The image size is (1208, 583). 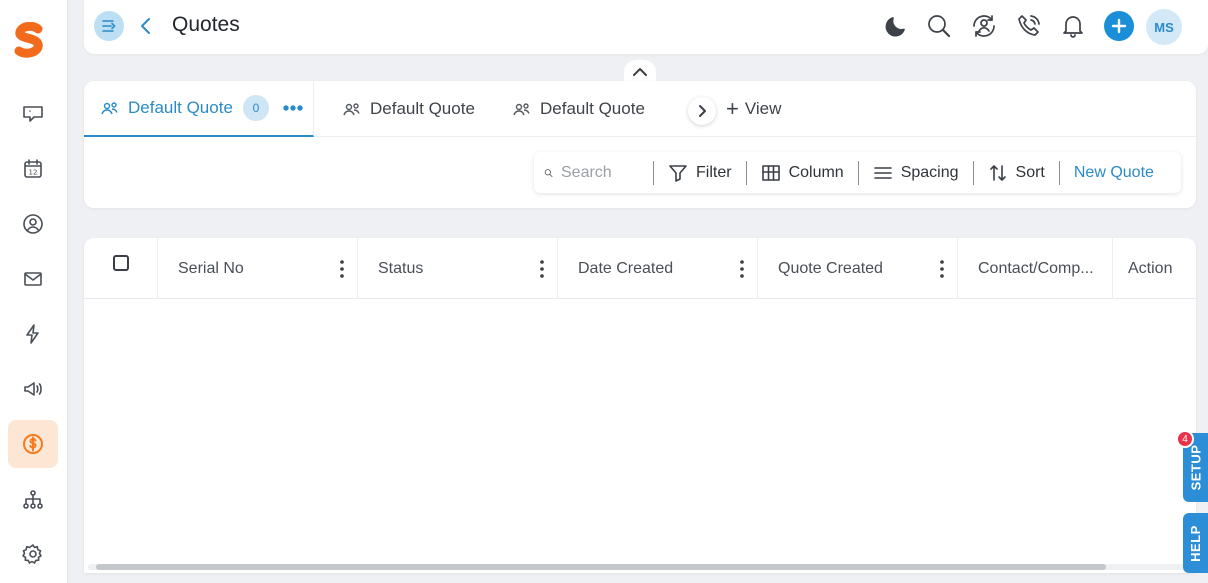 I want to click on setup-label: SETUP, so click(x=1195, y=467).